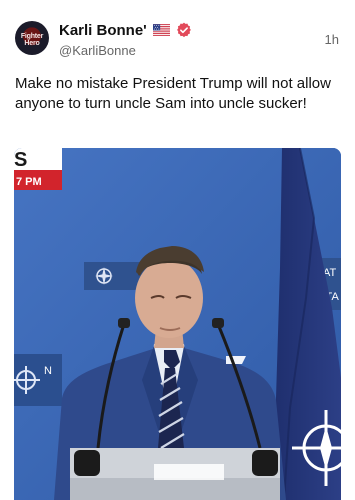  I want to click on nato-sign-left: N, so click(38, 380).